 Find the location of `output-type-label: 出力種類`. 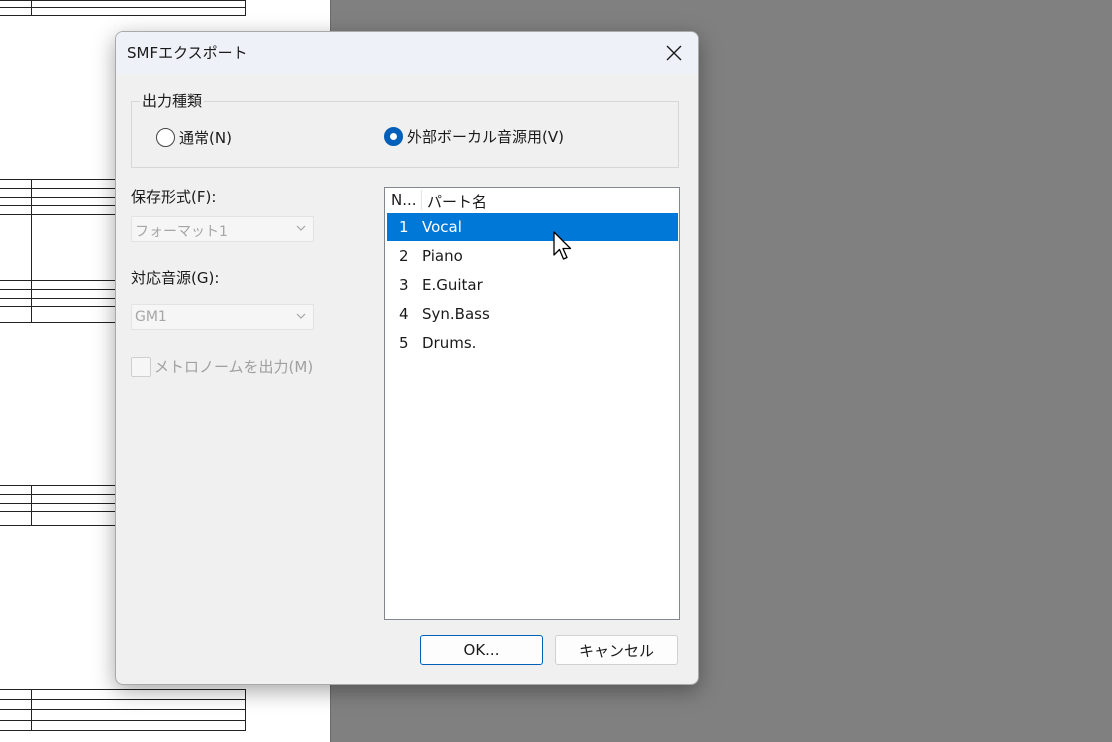

output-type-label: 出力種類 is located at coordinates (172, 100).